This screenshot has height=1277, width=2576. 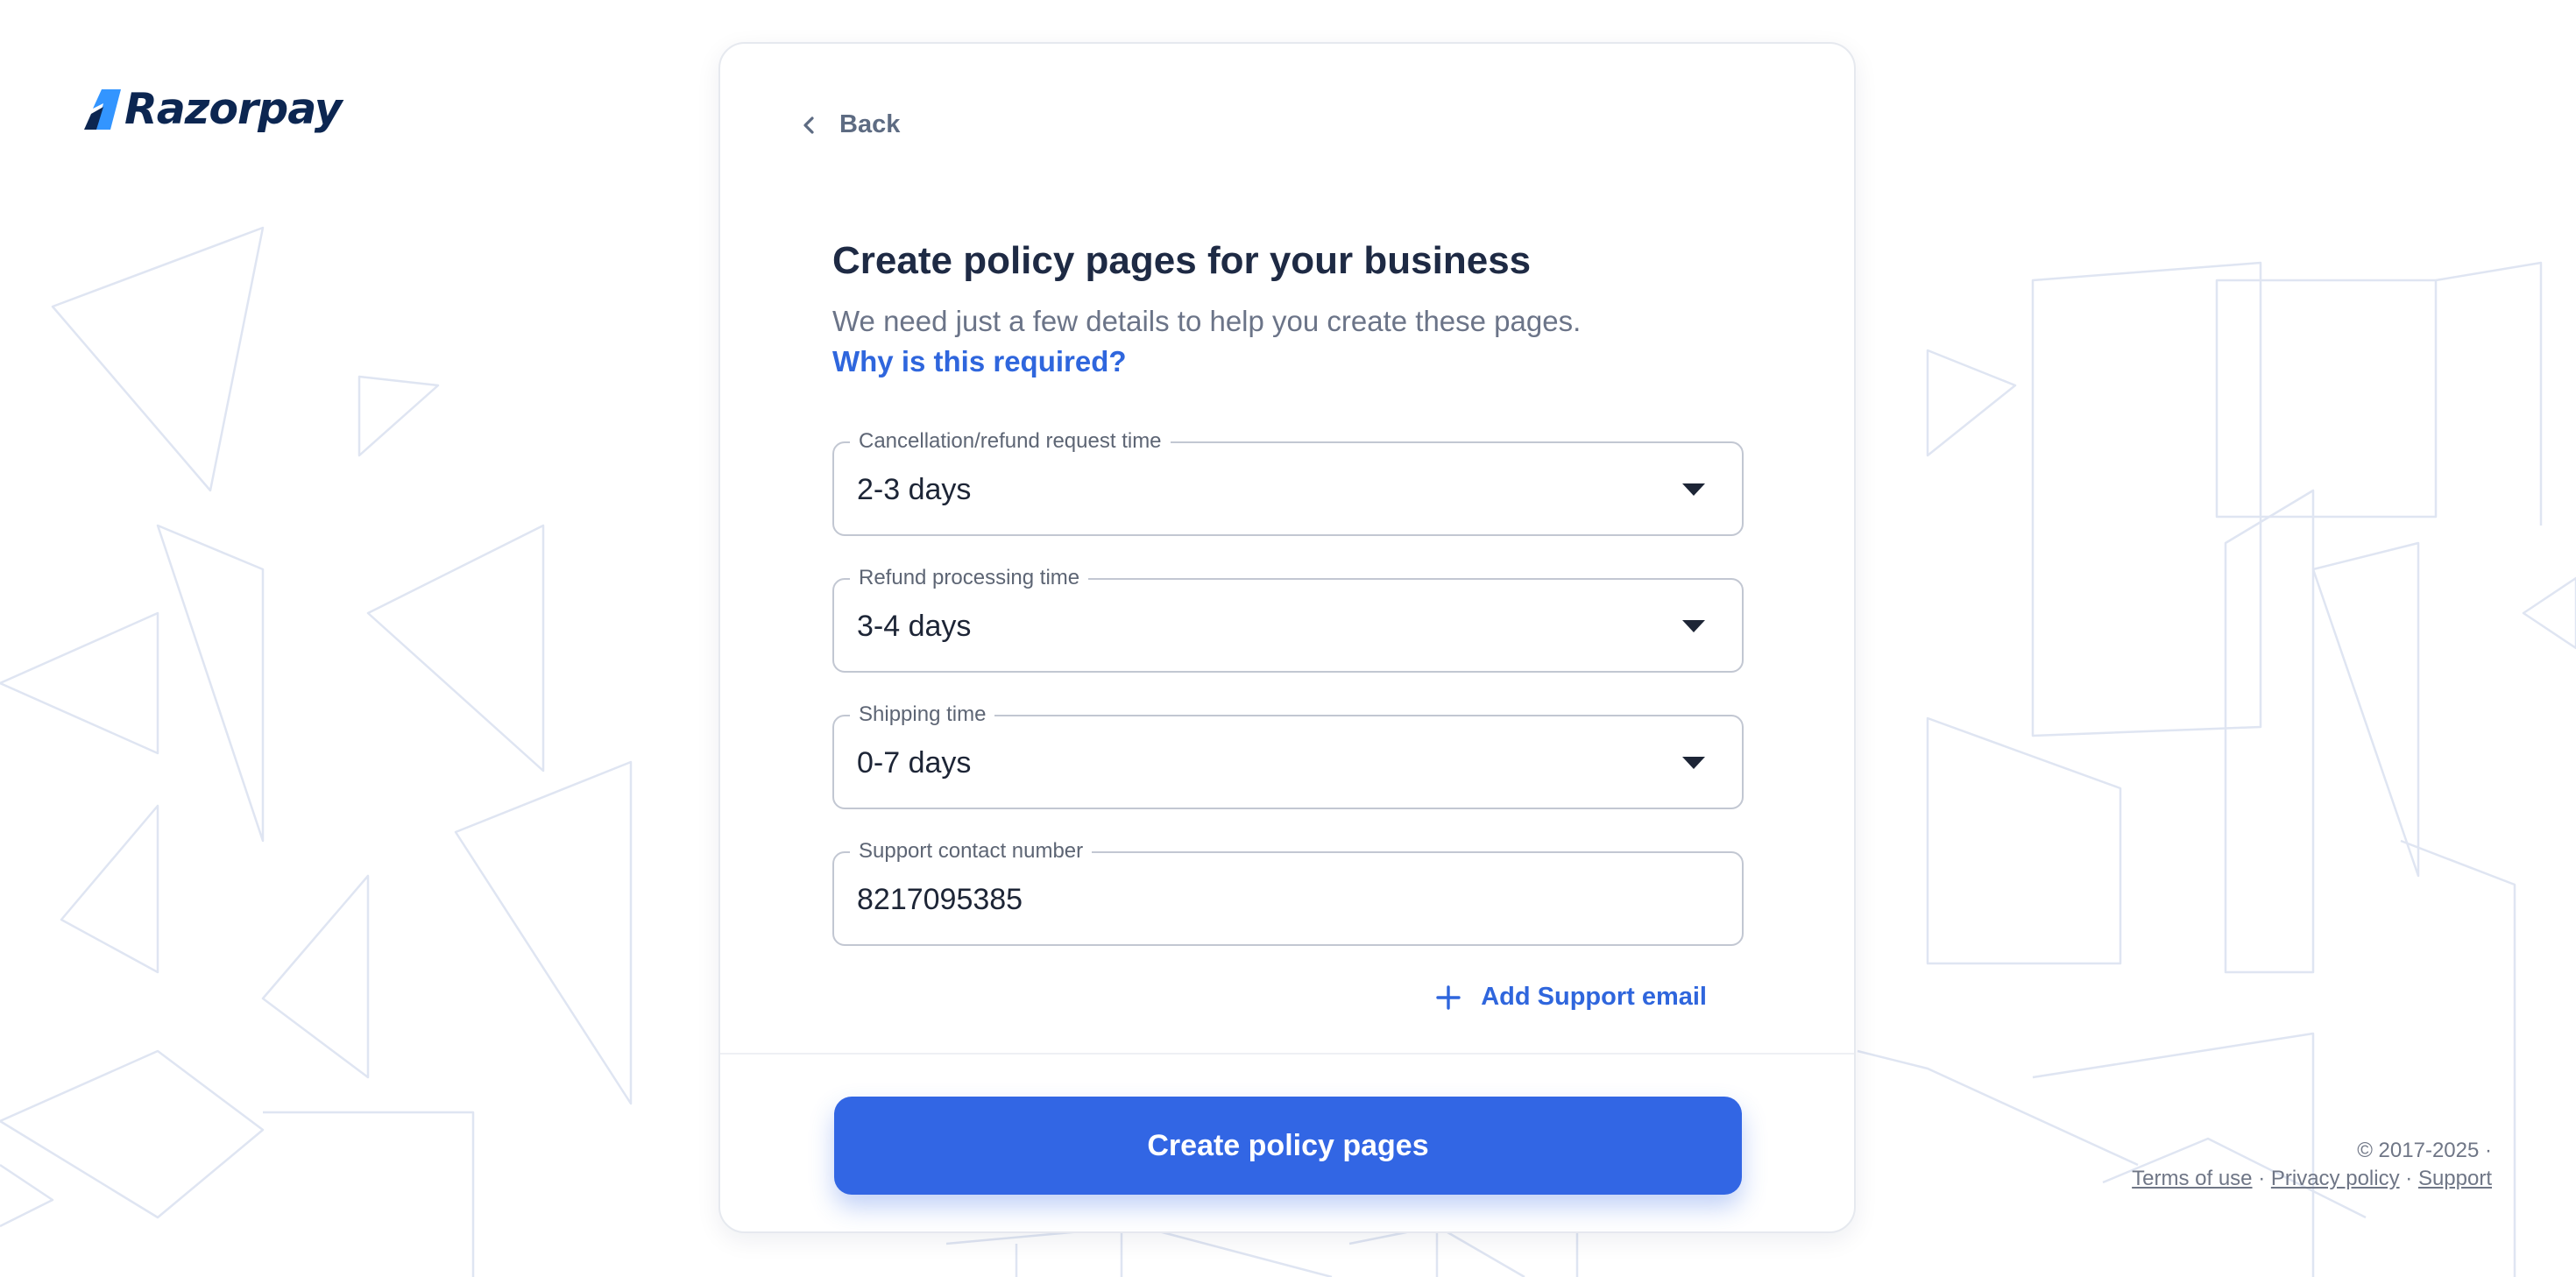 I want to click on terms-link: Terms of use, so click(x=2192, y=1178).